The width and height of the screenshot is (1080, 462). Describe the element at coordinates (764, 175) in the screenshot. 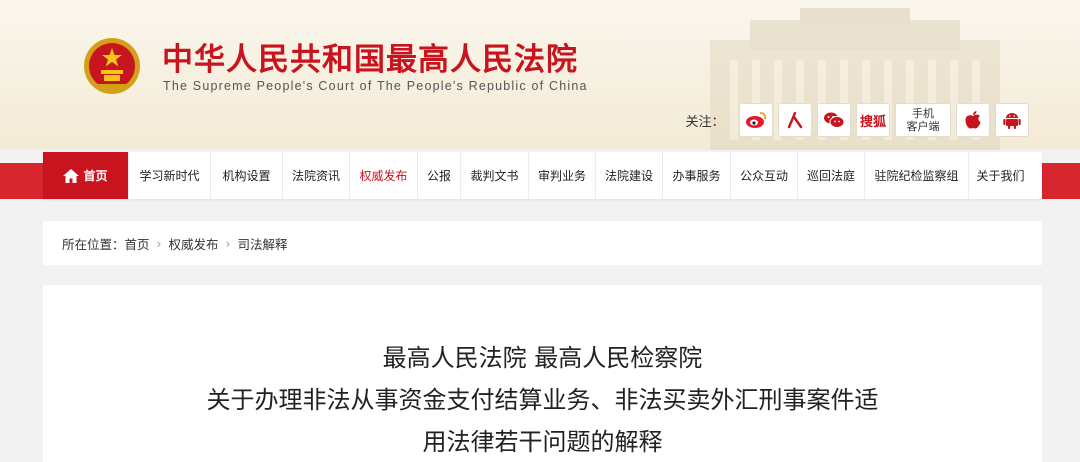

I see `nav-public-interaction: 公众互动` at that location.